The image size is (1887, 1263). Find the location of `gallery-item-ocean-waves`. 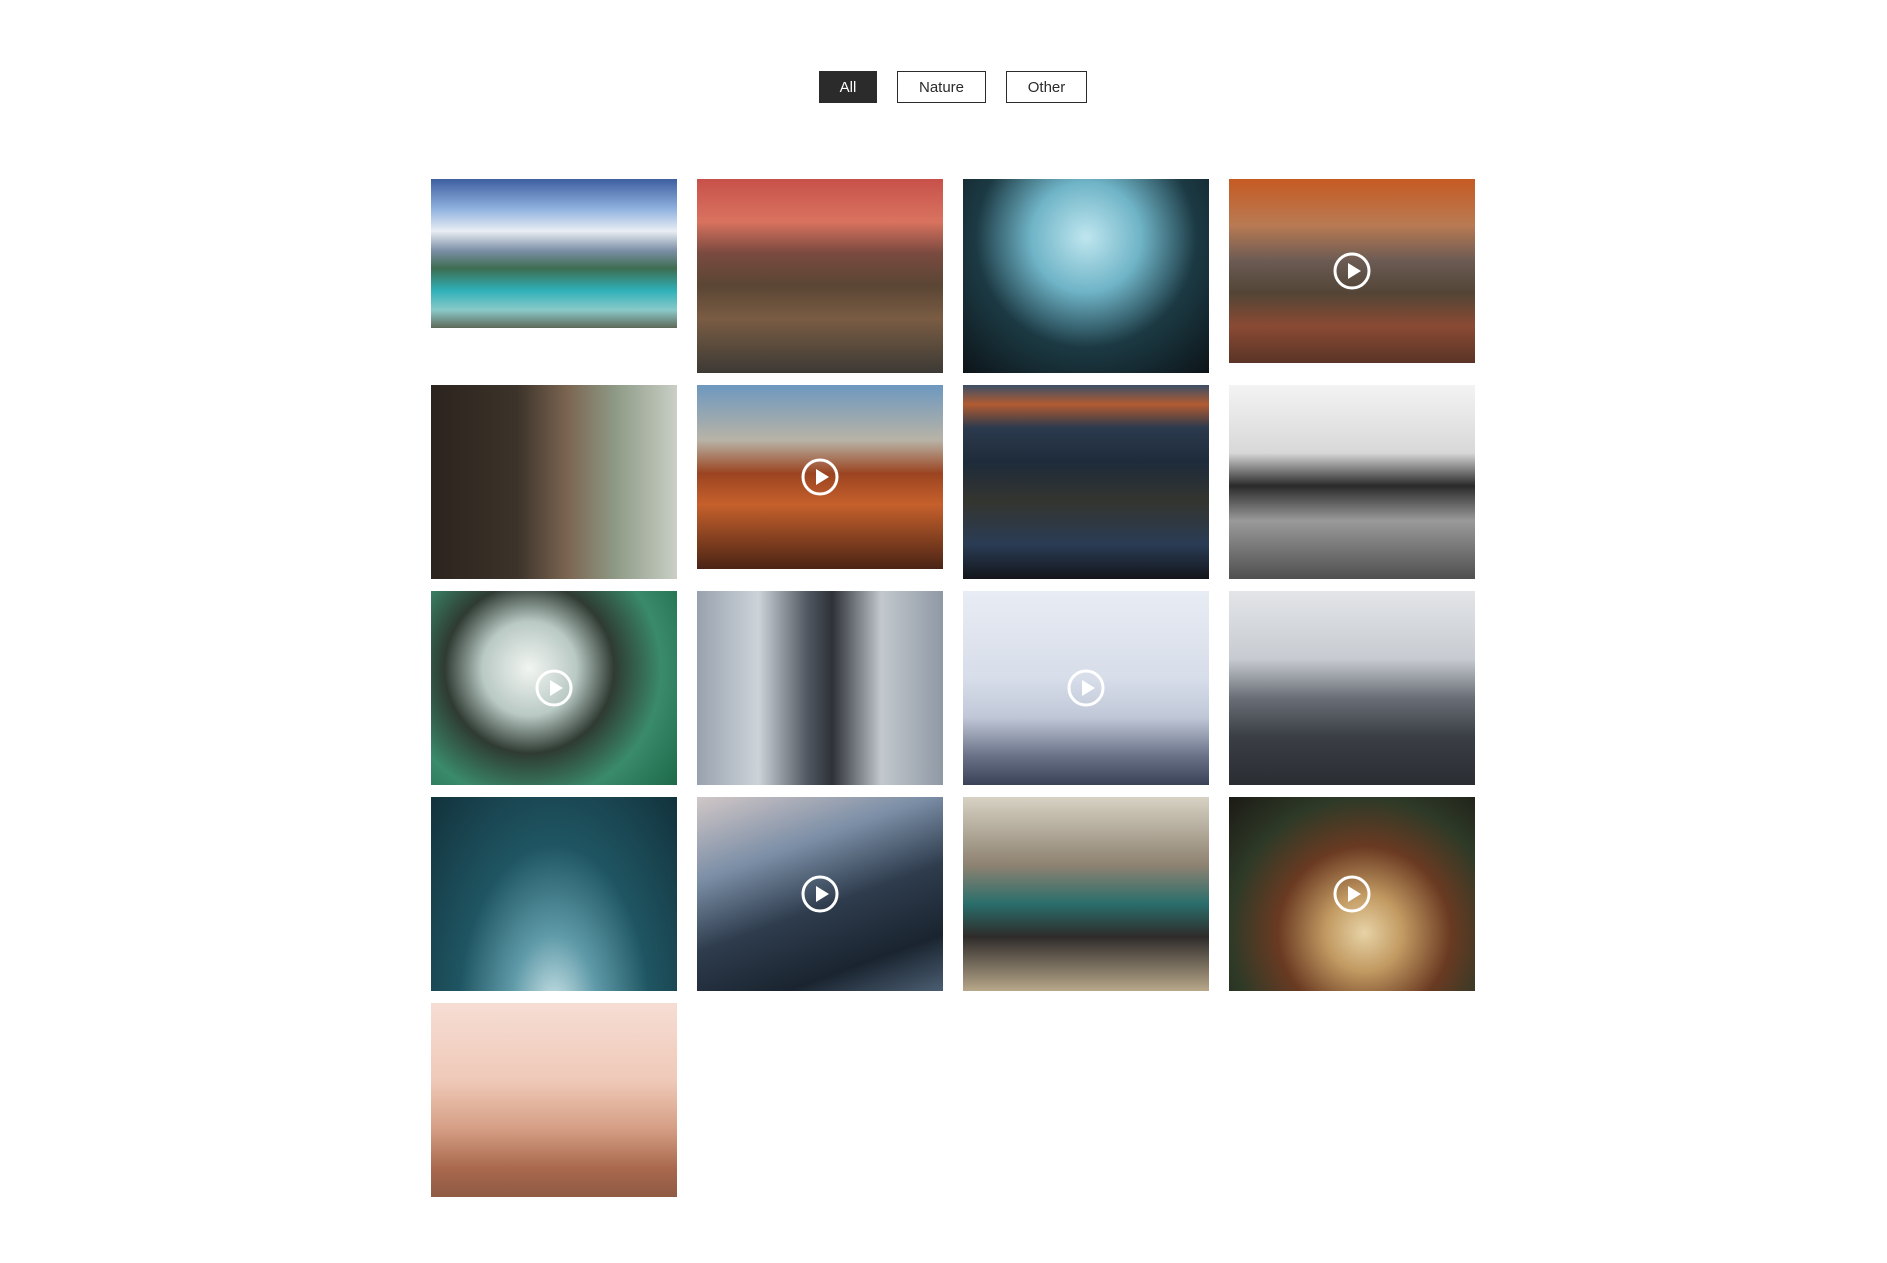

gallery-item-ocean-waves is located at coordinates (554, 688).